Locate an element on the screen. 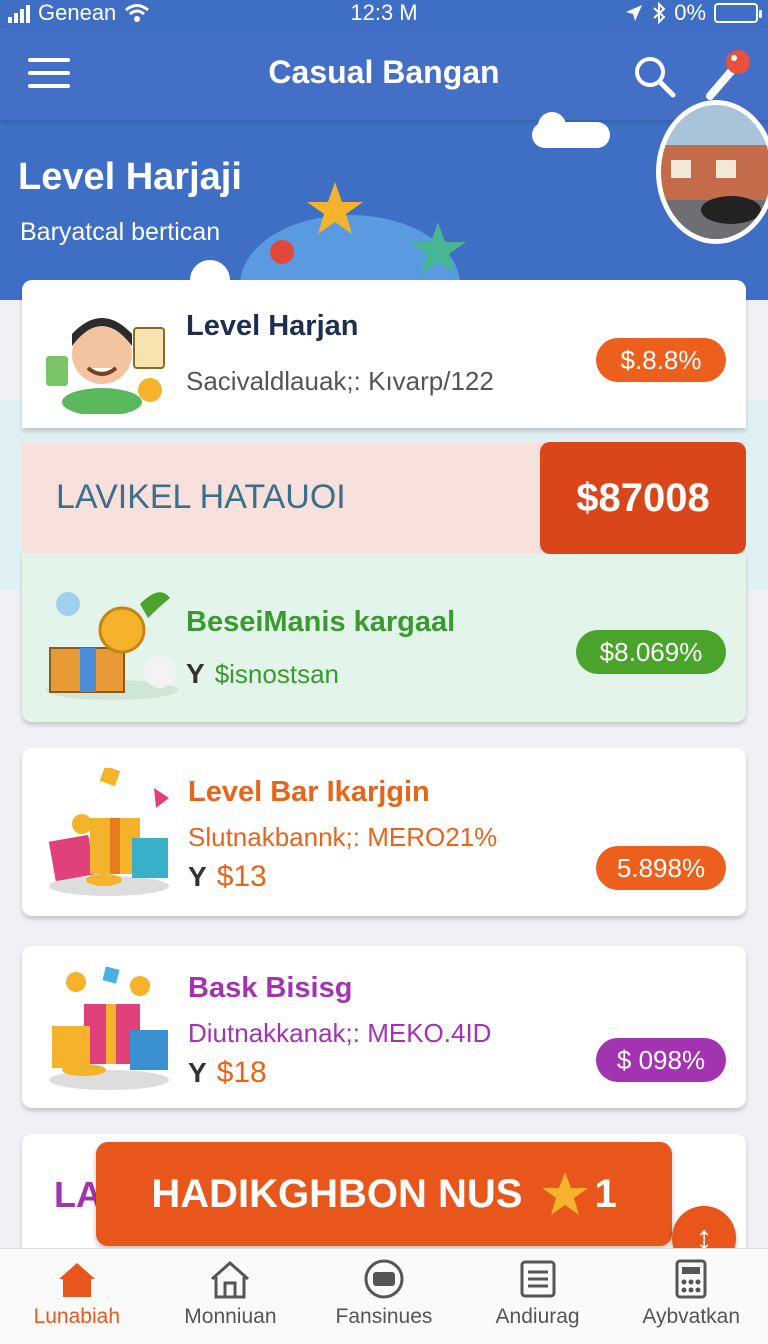 This screenshot has height=1344, width=768. card-title: Level Bar Ikarjgin is located at coordinates (309, 792).